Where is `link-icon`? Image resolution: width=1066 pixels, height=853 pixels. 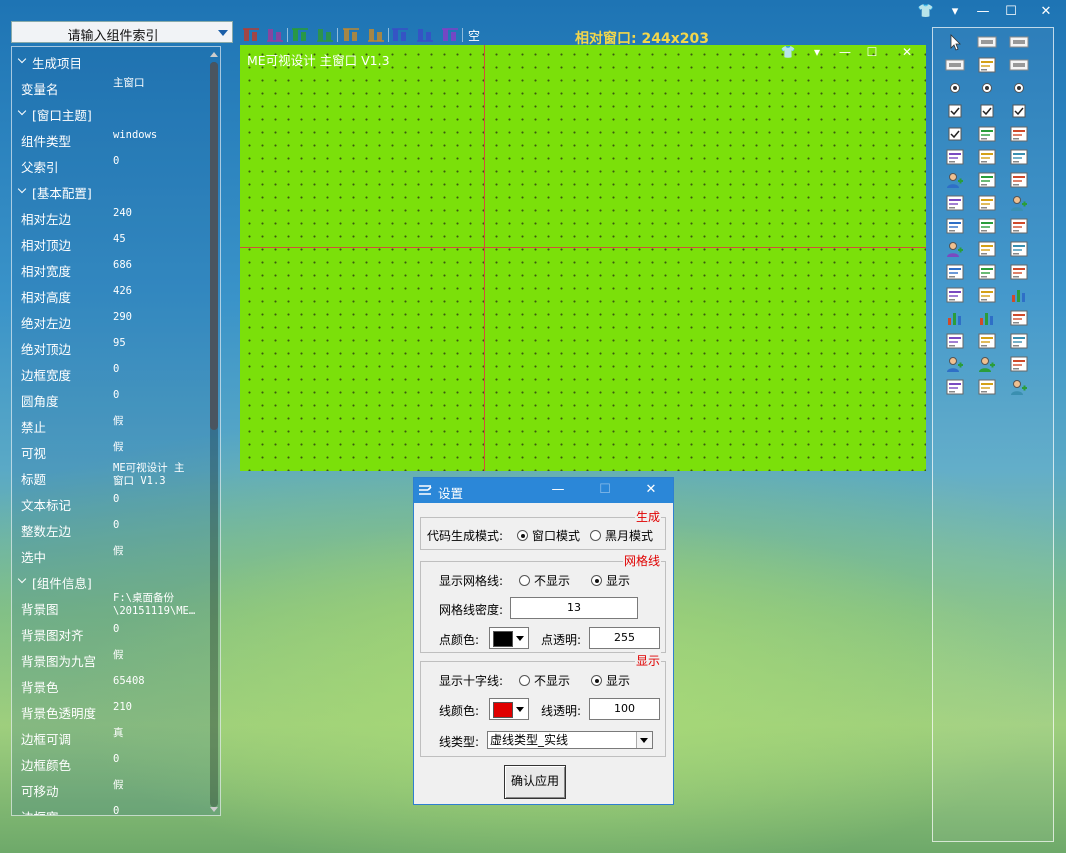
link-icon is located at coordinates (955, 272).